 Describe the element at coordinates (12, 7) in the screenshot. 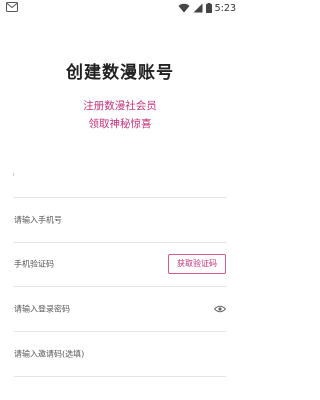

I see `notification-icon` at that location.